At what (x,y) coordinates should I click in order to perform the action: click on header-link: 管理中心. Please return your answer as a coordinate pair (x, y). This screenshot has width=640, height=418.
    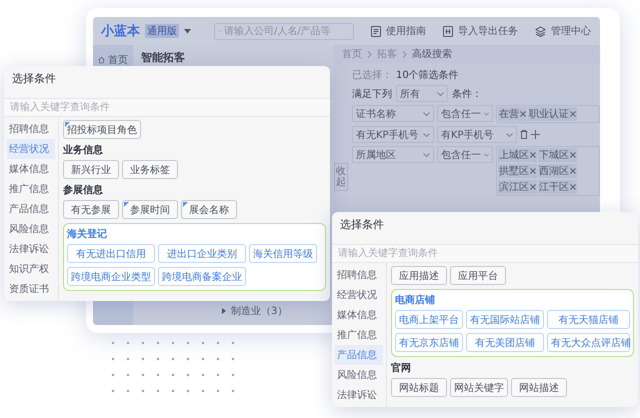
    Looking at the image, I should click on (571, 31).